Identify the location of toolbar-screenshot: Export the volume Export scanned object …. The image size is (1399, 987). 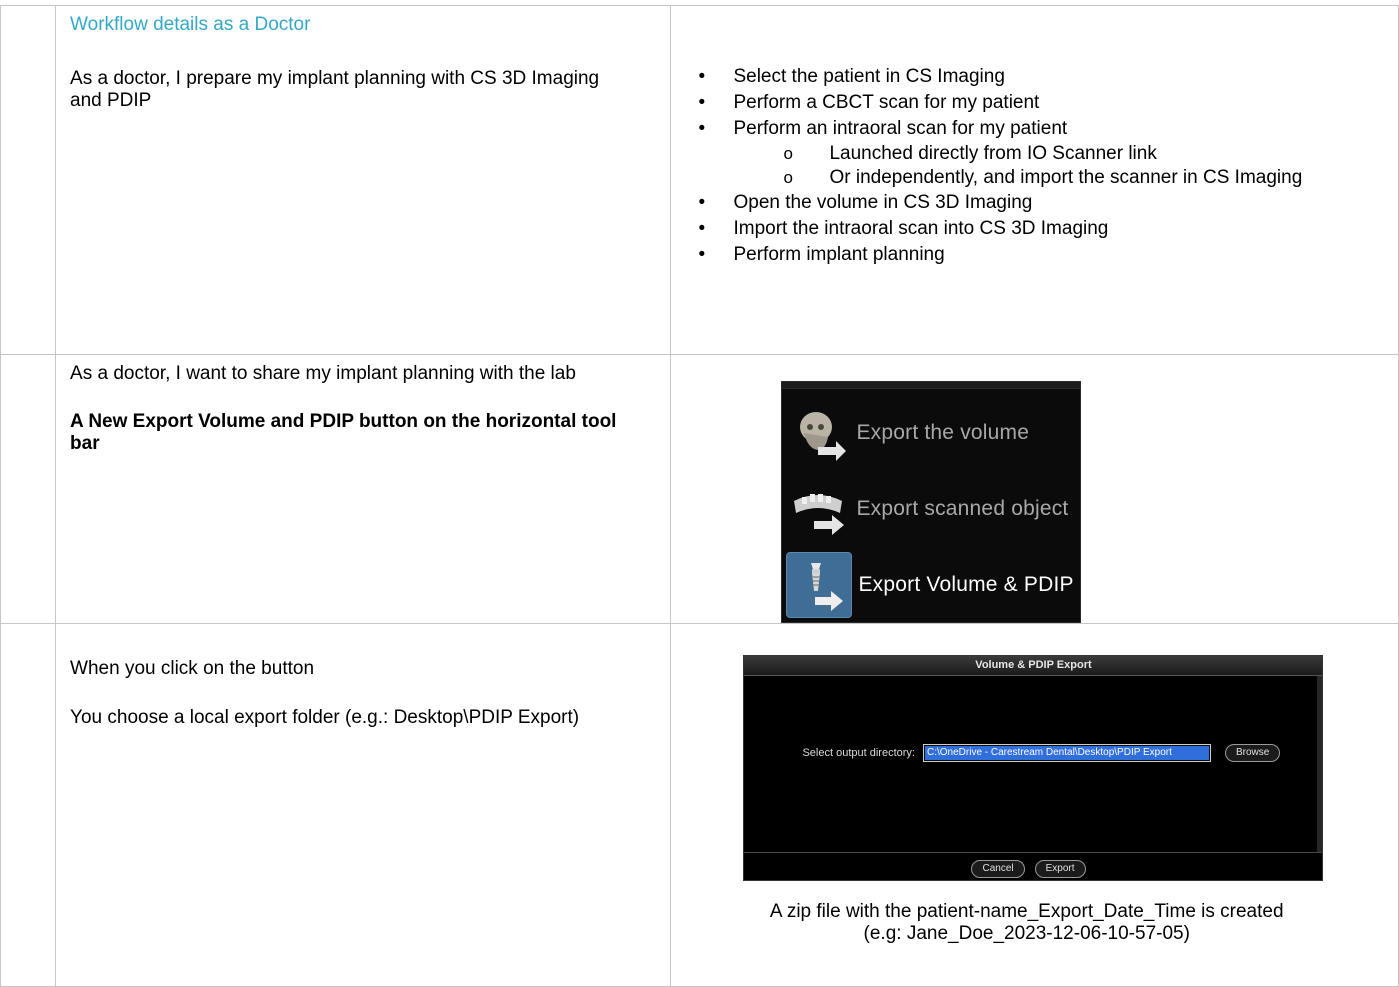
(931, 502).